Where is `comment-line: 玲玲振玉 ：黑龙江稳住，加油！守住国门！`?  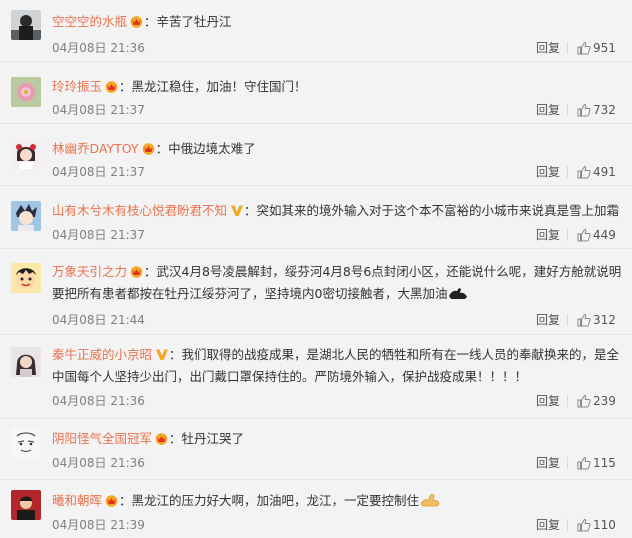 comment-line: 玲玲振玉 ：黑龙江稳住，加油！守住国门！ is located at coordinates (179, 86).